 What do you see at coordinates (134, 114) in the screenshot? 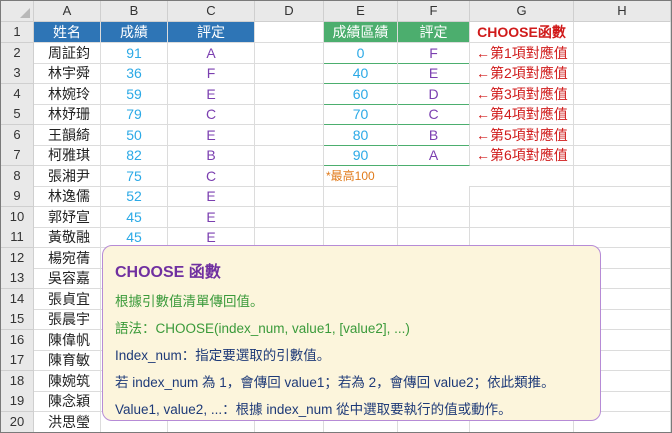
I see `student-score-cell: 79` at bounding box center [134, 114].